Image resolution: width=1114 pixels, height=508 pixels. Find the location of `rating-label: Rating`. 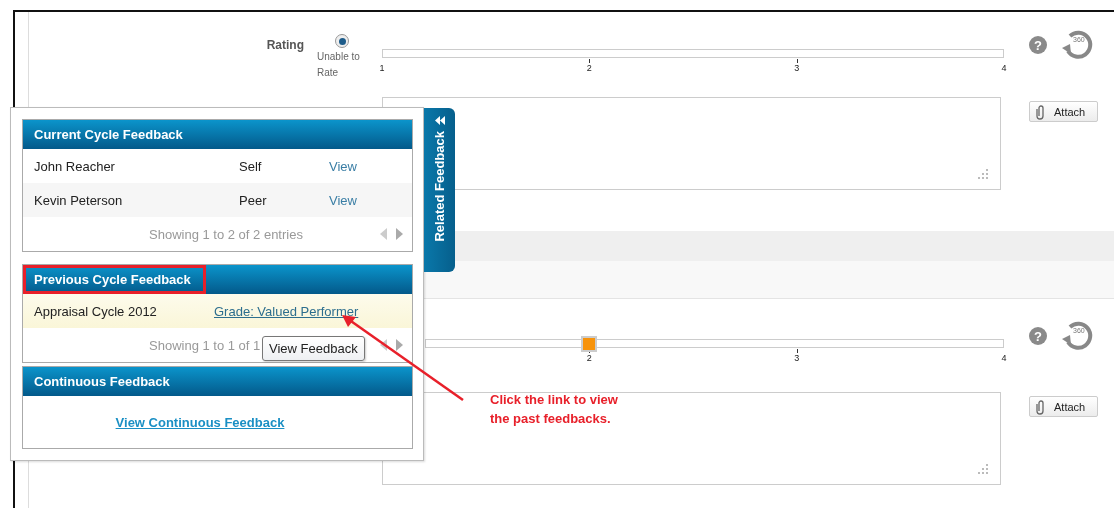

rating-label: Rating is located at coordinates (285, 45).